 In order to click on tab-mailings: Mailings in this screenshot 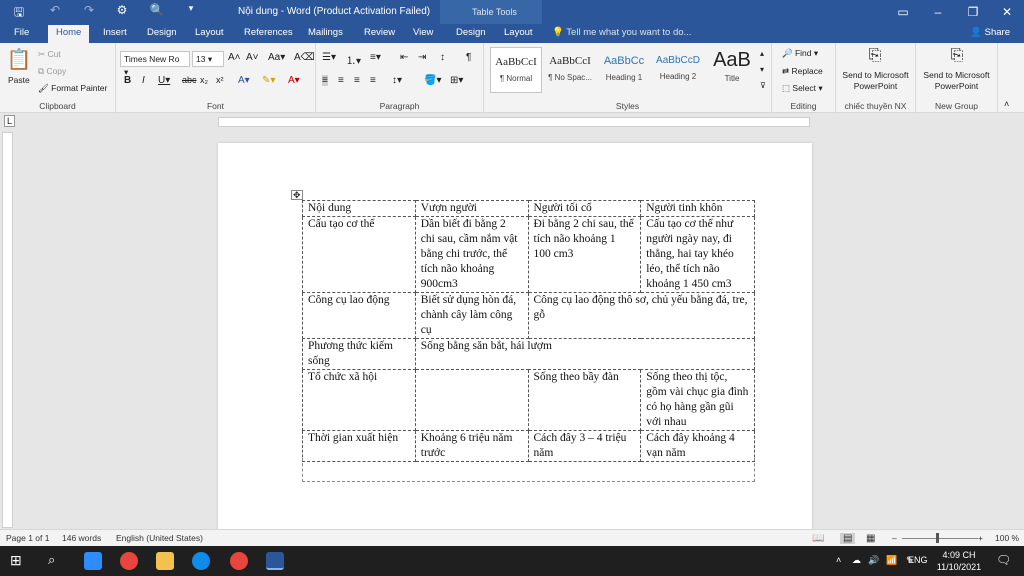, I will do `click(325, 32)`.